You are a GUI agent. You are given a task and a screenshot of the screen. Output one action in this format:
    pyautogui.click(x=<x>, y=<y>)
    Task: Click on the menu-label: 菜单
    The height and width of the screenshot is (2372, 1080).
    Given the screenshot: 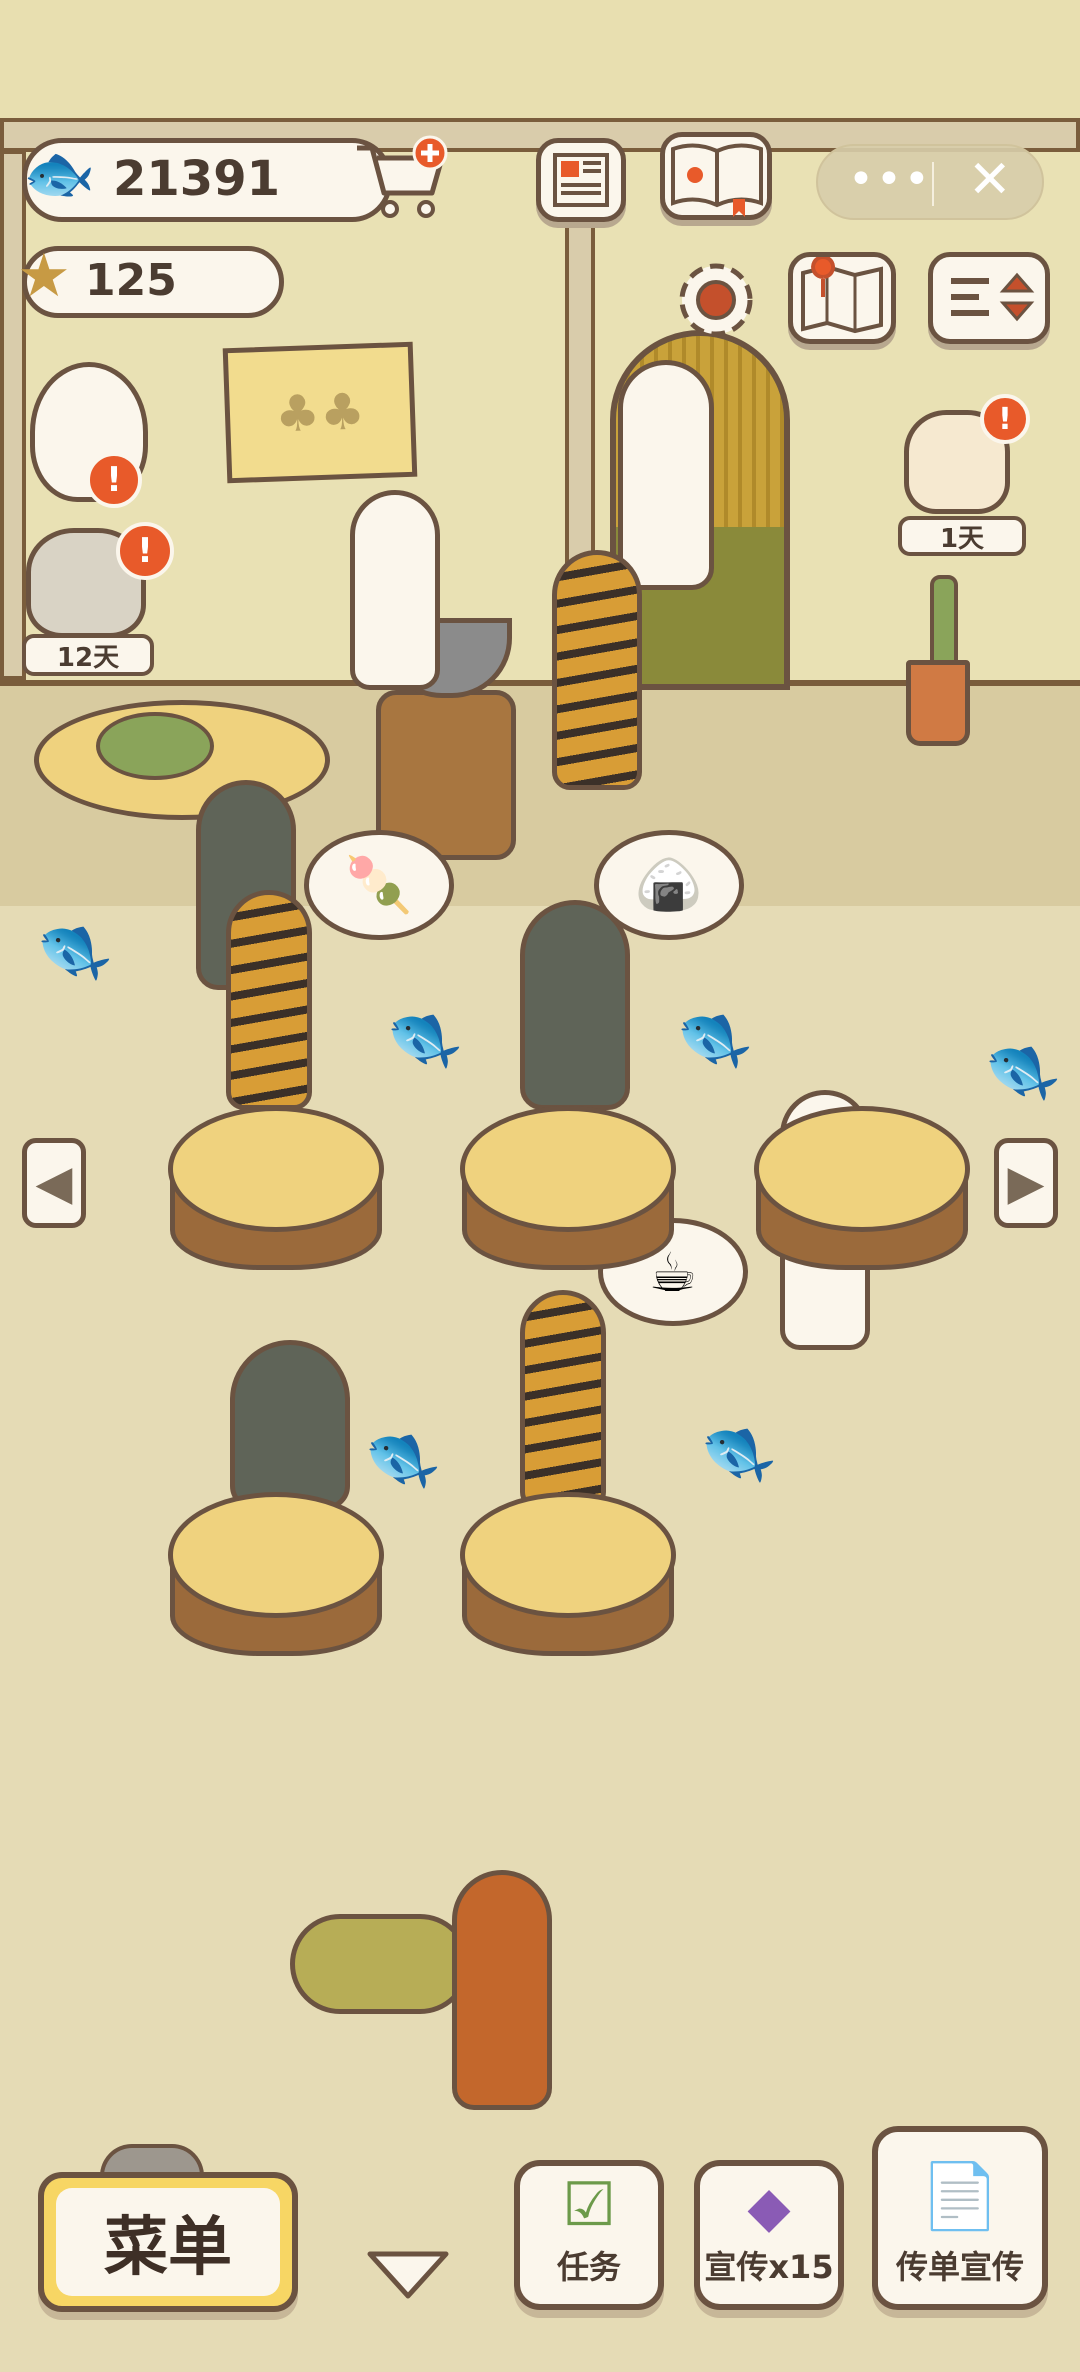 What is the action you would take?
    pyautogui.click(x=168, y=2248)
    